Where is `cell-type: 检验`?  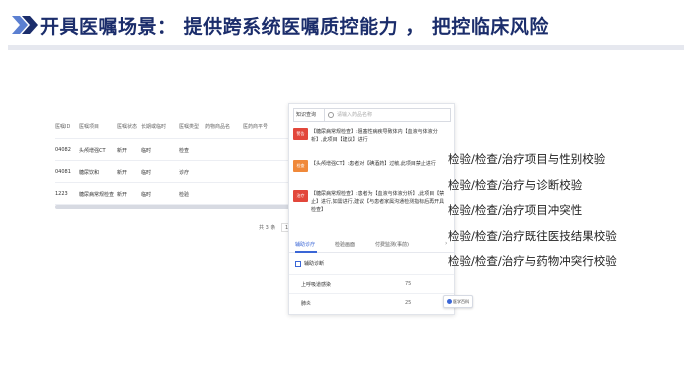
cell-type: 检验 is located at coordinates (184, 195).